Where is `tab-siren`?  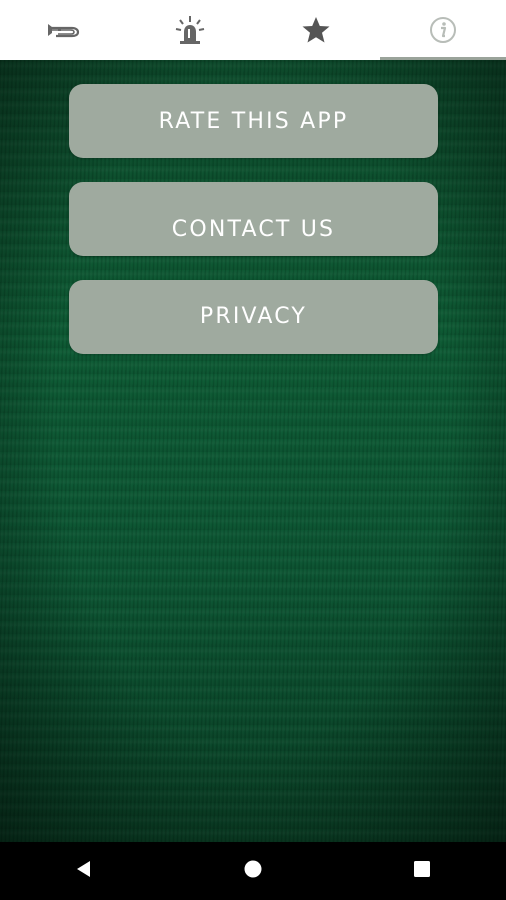 tab-siren is located at coordinates (190, 30).